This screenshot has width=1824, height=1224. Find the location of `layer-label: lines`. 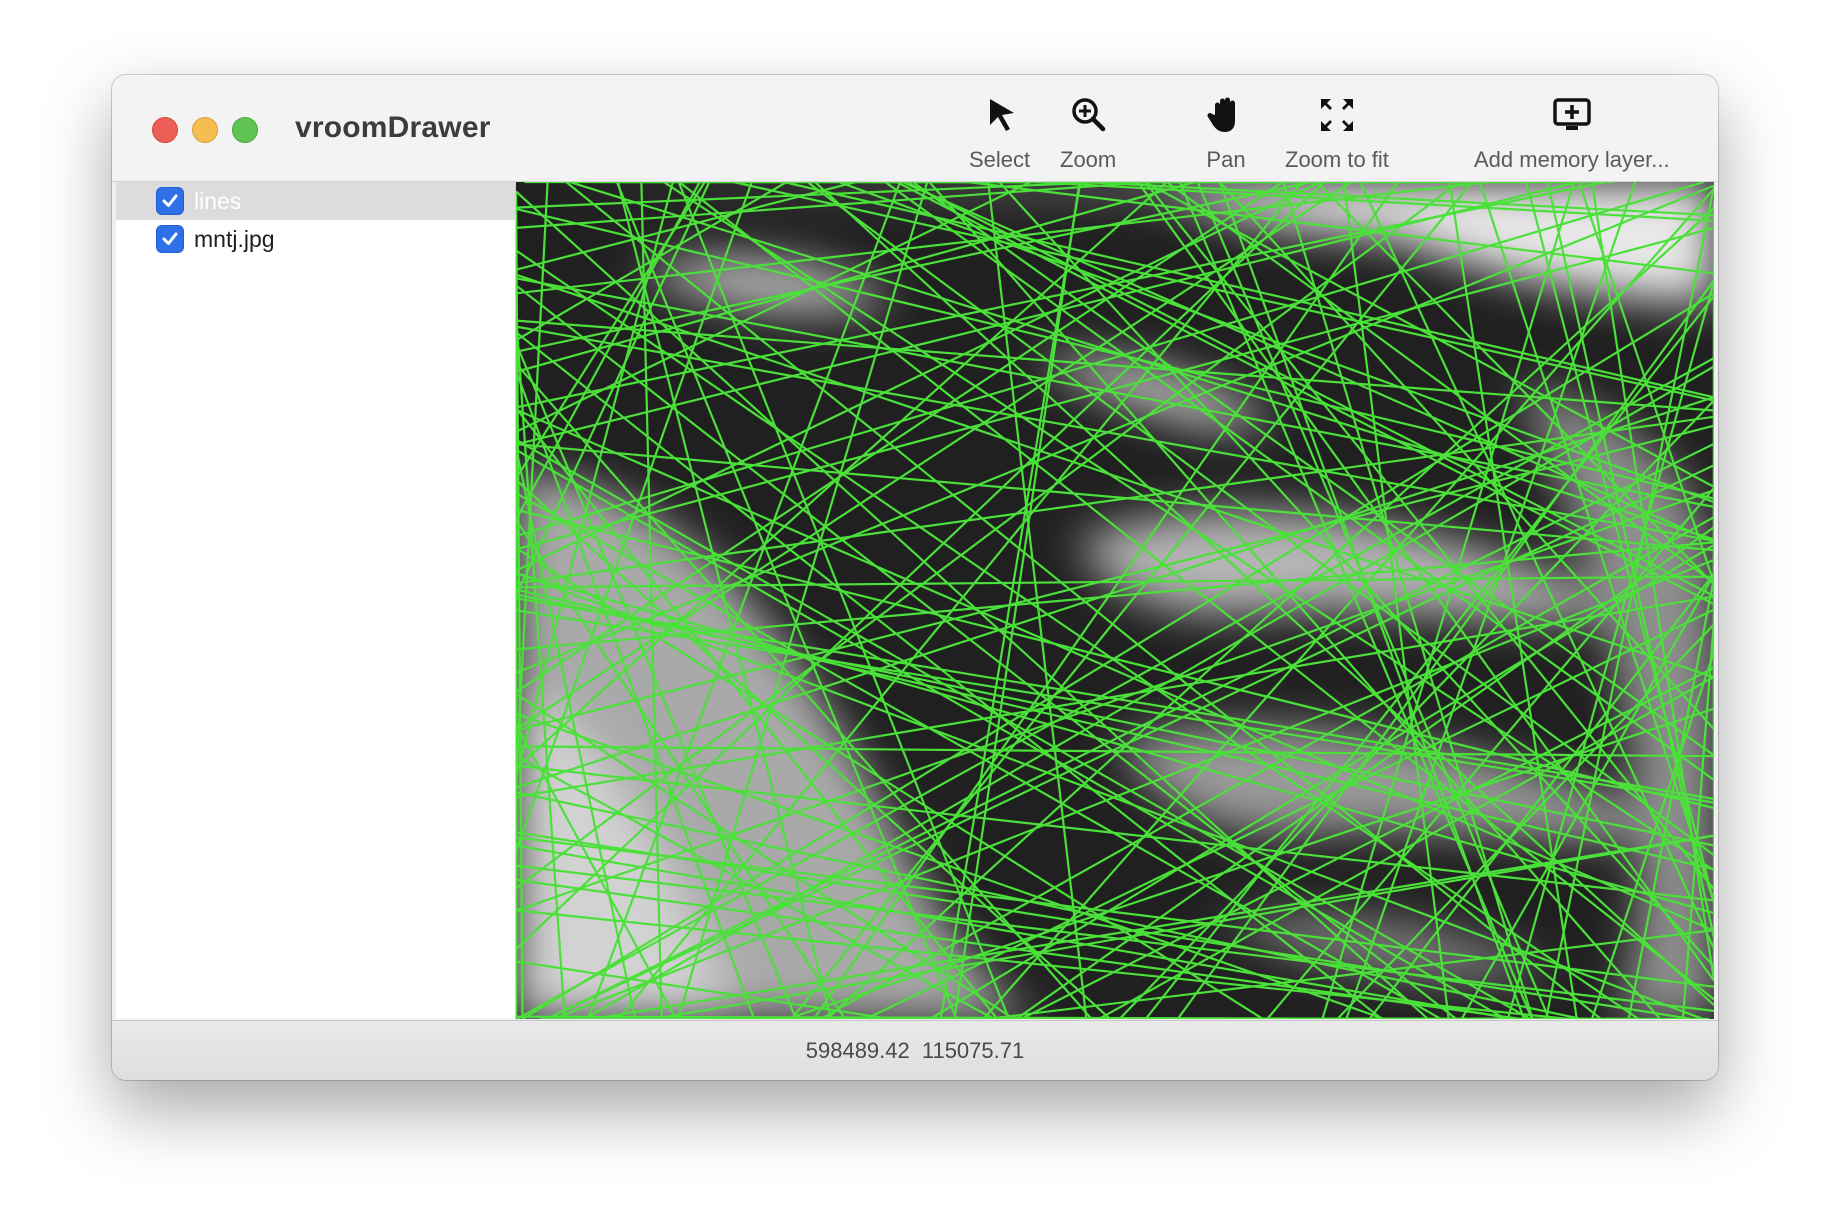

layer-label: lines is located at coordinates (218, 200).